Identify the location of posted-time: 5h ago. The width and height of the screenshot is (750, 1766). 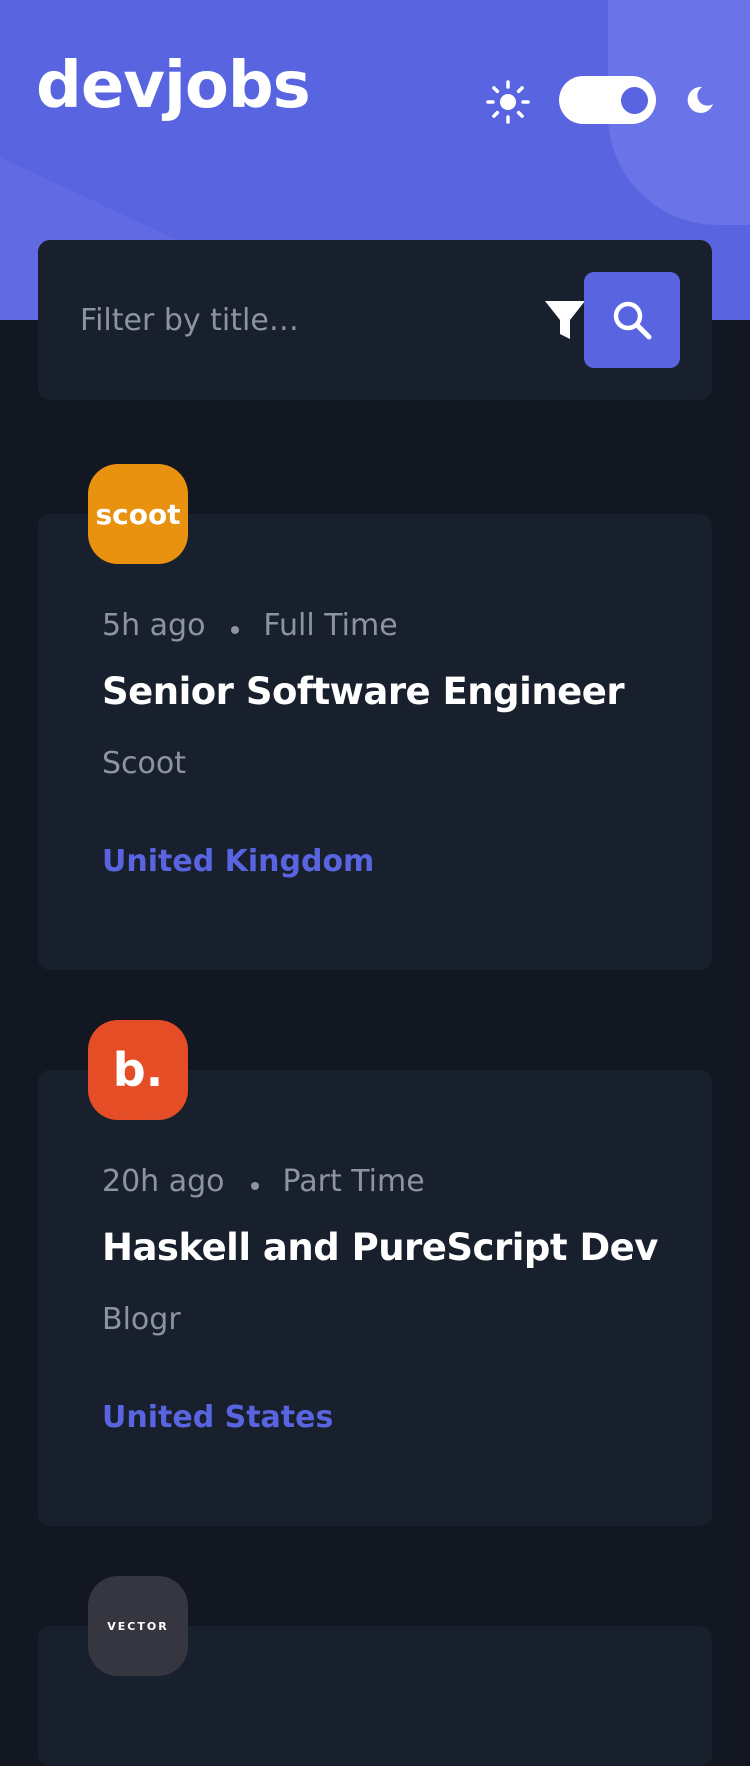
(154, 625).